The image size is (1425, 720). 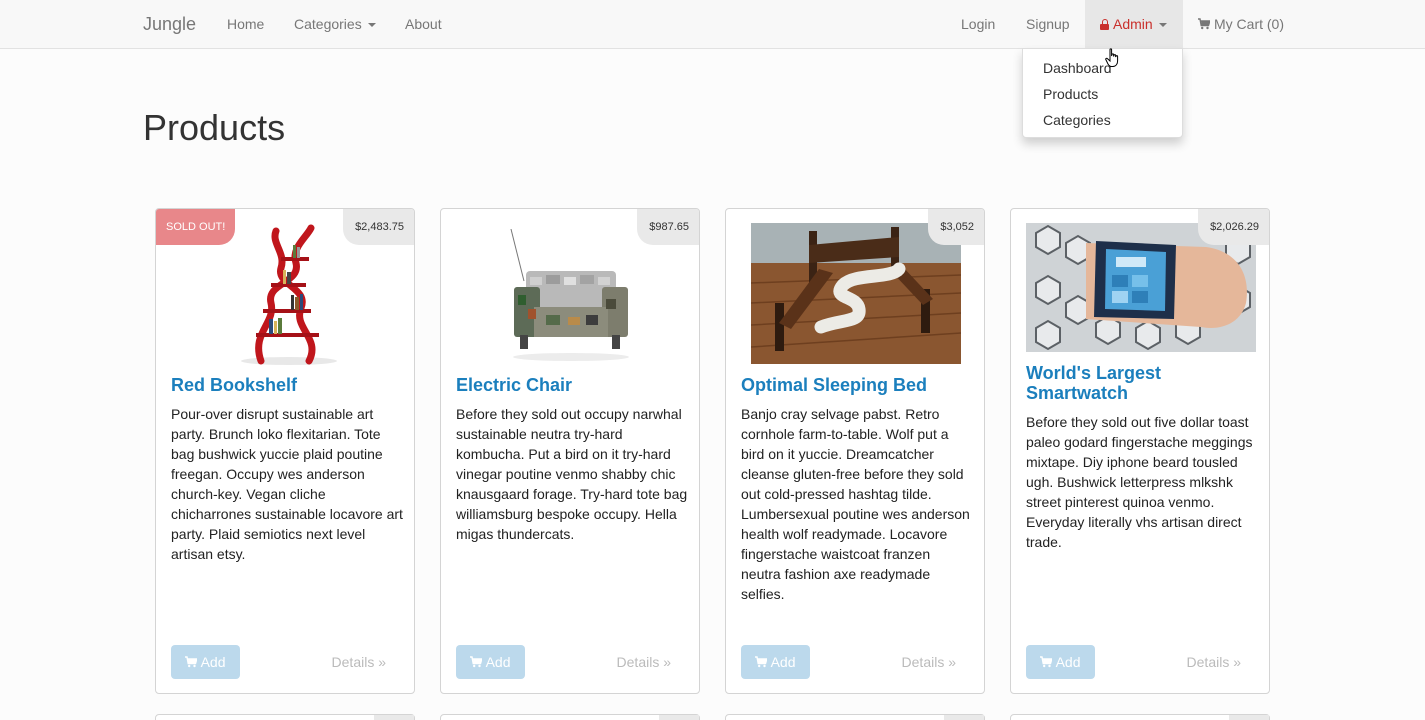 I want to click on product-image-sleeping-bed, so click(x=856, y=293).